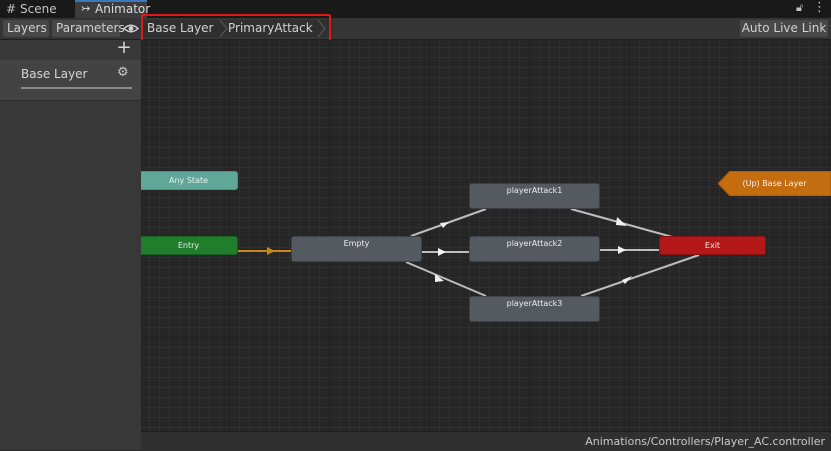 The height and width of the screenshot is (451, 831). I want to click on layer-weight-bar, so click(76, 88).